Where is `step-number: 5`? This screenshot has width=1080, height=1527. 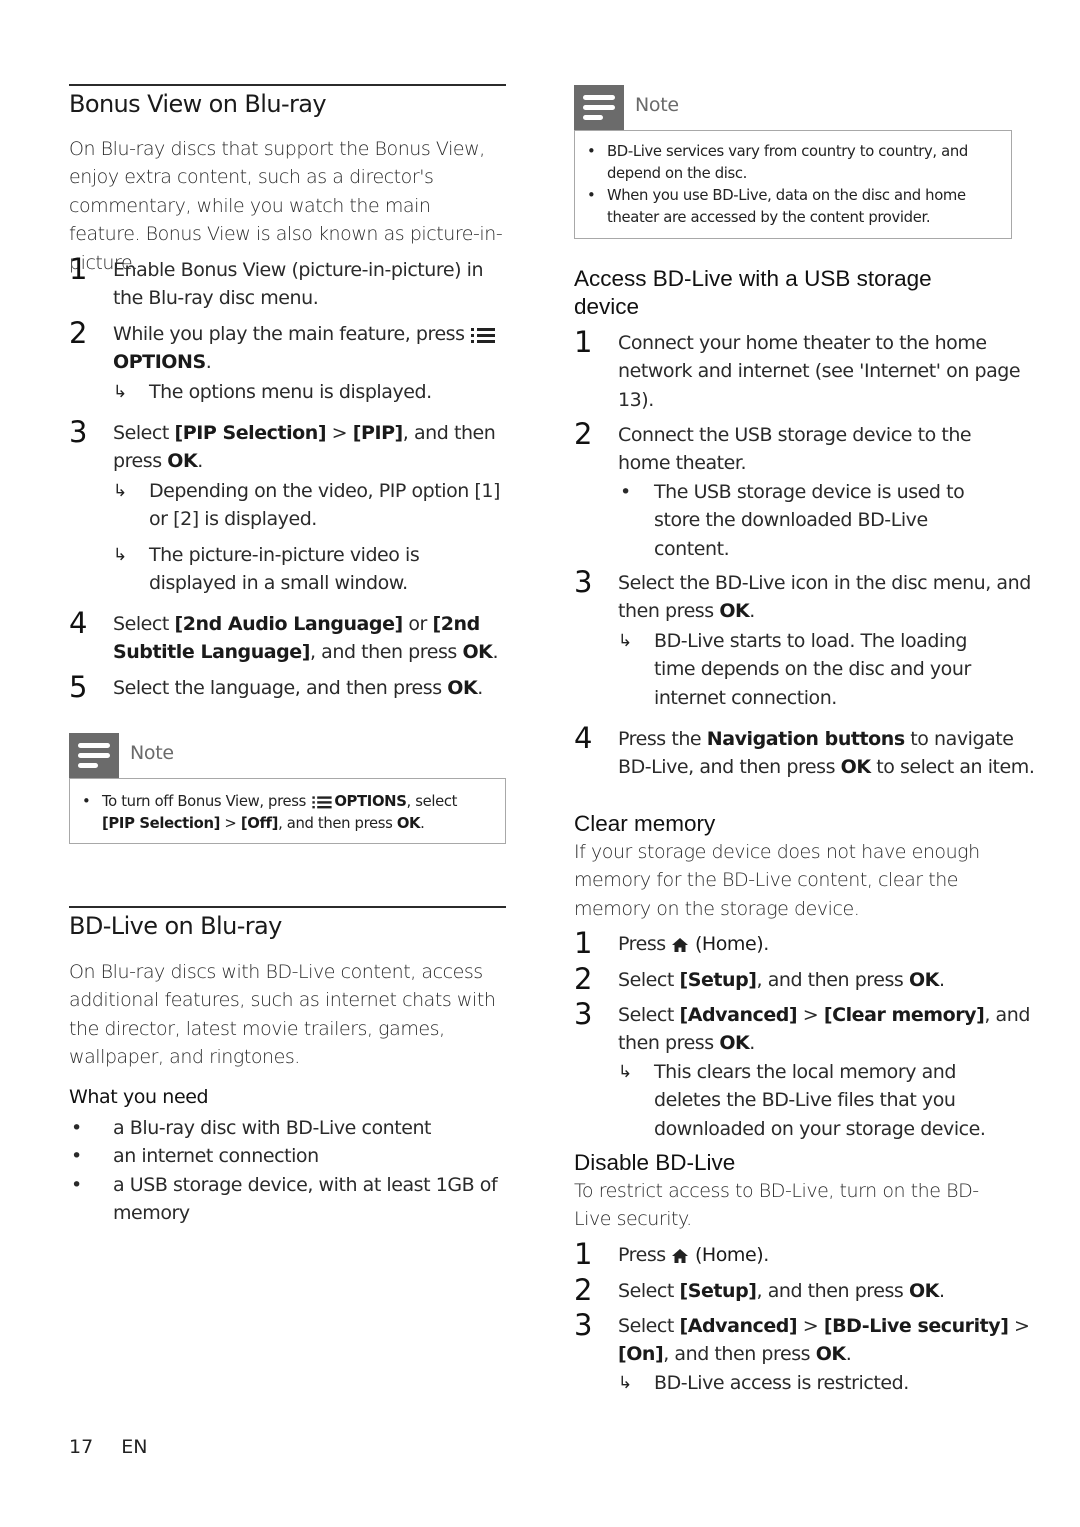
step-number: 5 is located at coordinates (78, 687).